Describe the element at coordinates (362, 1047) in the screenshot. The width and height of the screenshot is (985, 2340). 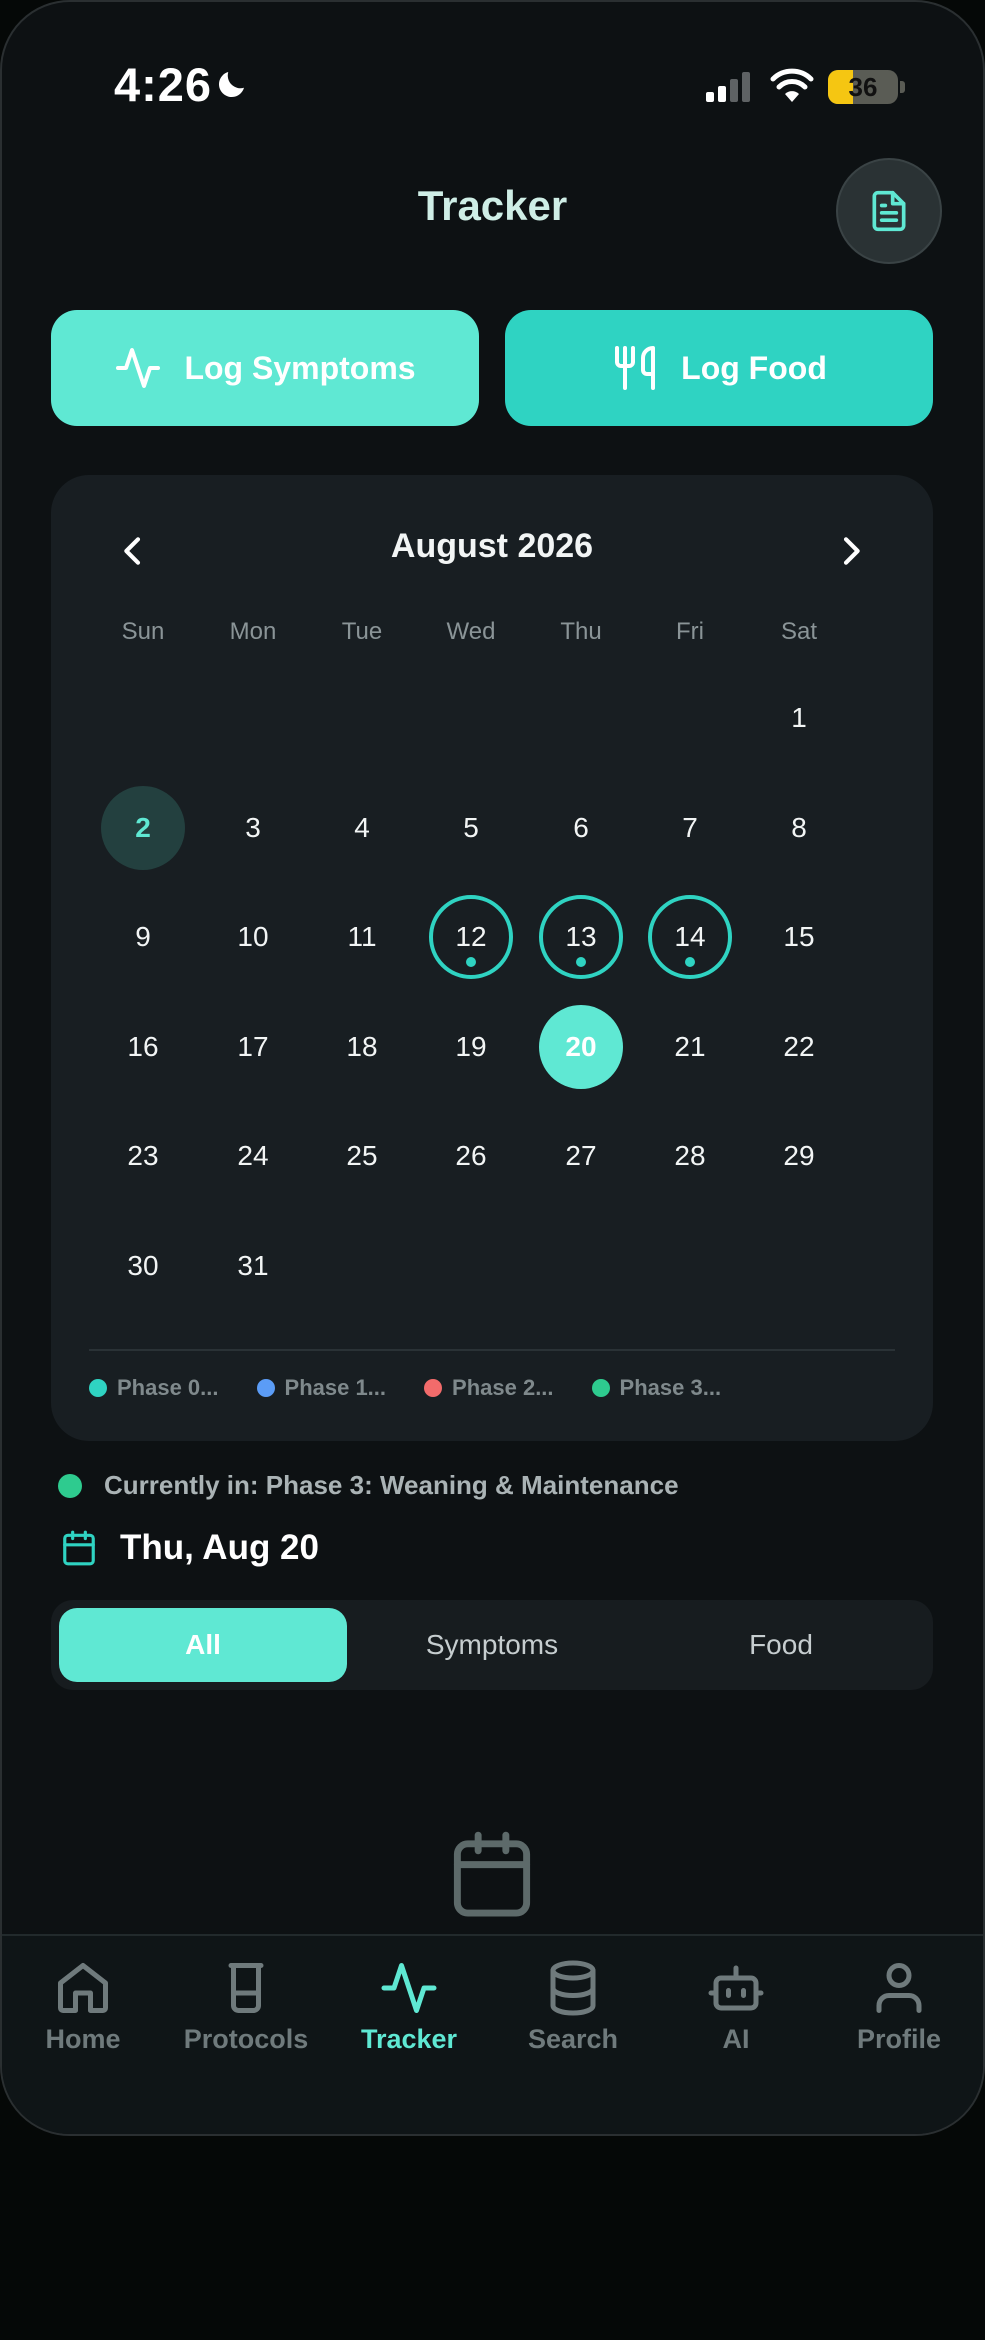
I see `calendar-day-18: 18` at that location.